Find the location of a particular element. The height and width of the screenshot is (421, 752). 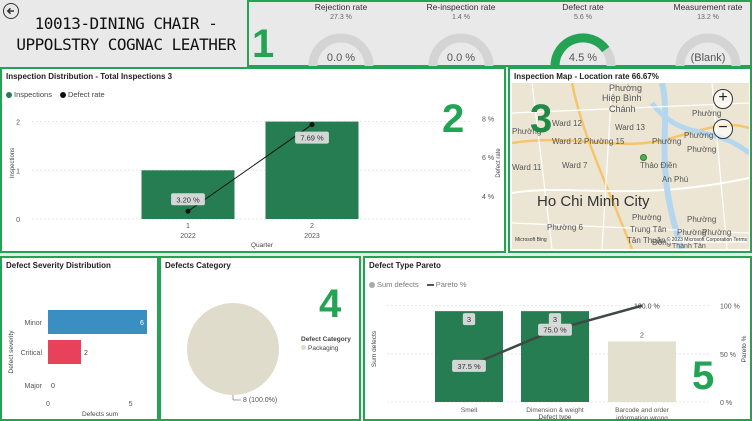

pareto-x-tick: information wrong is located at coordinates (642, 417).